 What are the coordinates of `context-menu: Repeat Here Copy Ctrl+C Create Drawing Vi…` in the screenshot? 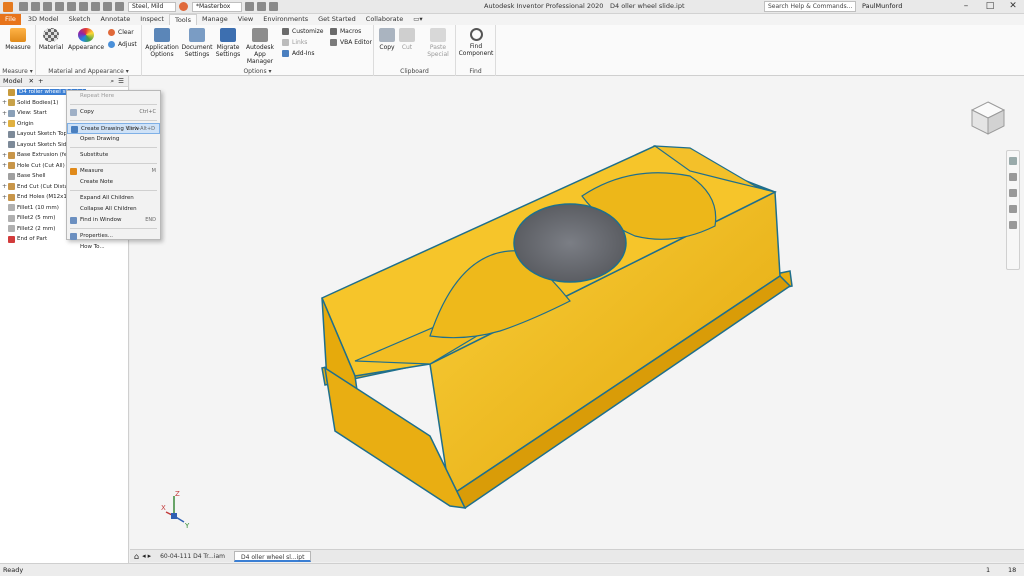 It's located at (113, 170).